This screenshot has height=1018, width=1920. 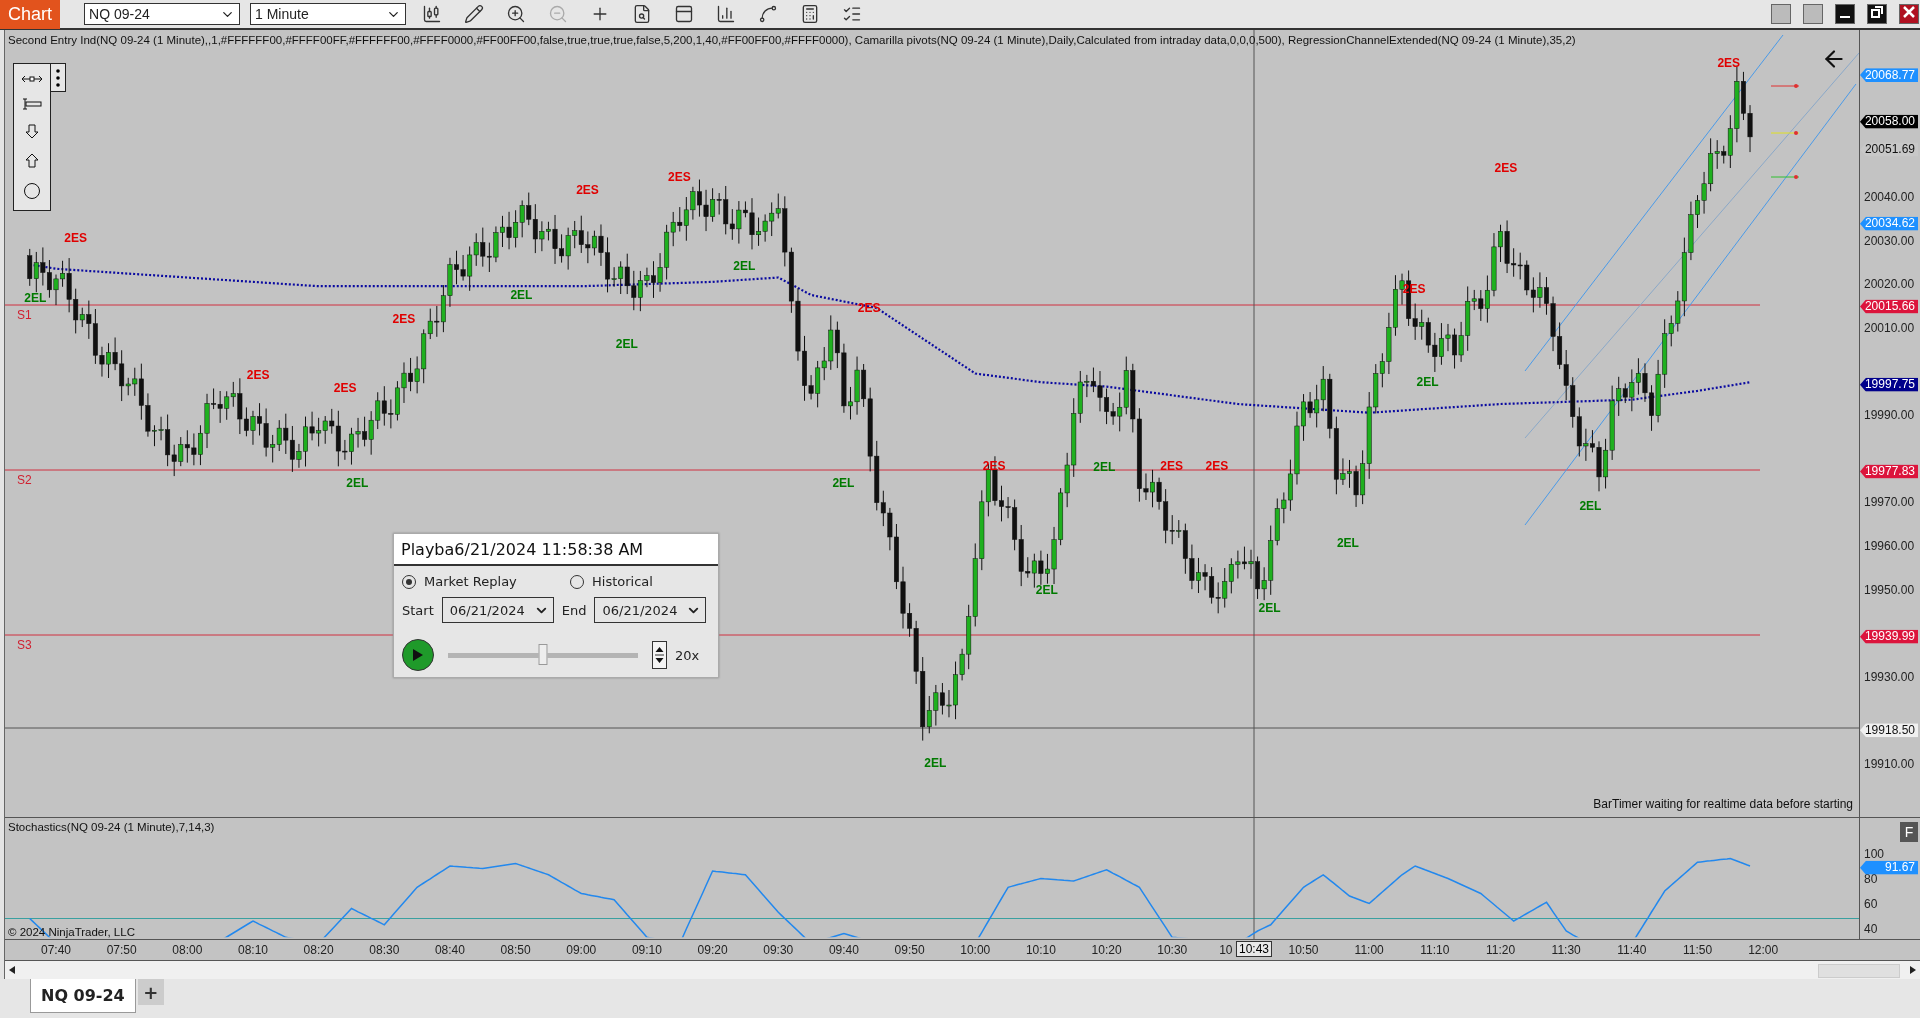 What do you see at coordinates (1874, 854) in the screenshot?
I see `stochastic-tick: 100` at bounding box center [1874, 854].